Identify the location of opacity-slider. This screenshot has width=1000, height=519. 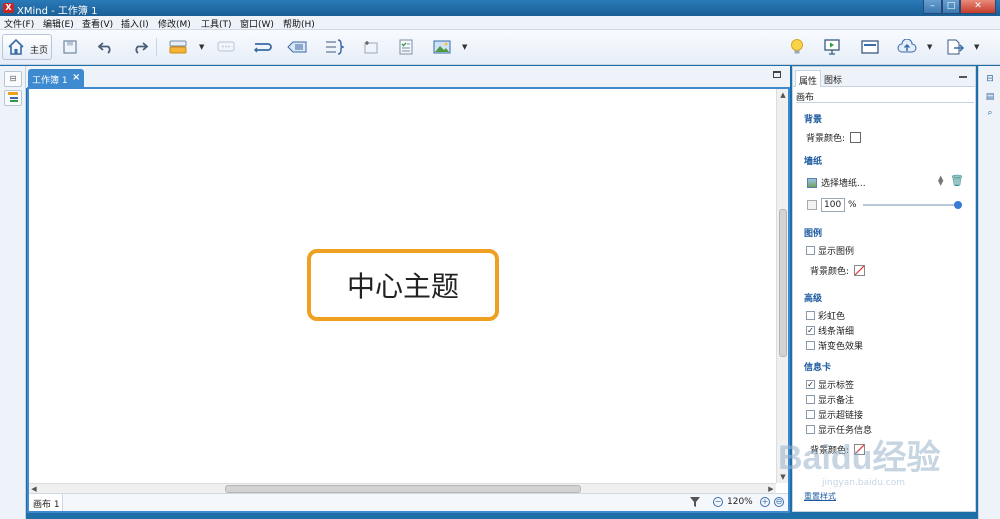
(912, 205).